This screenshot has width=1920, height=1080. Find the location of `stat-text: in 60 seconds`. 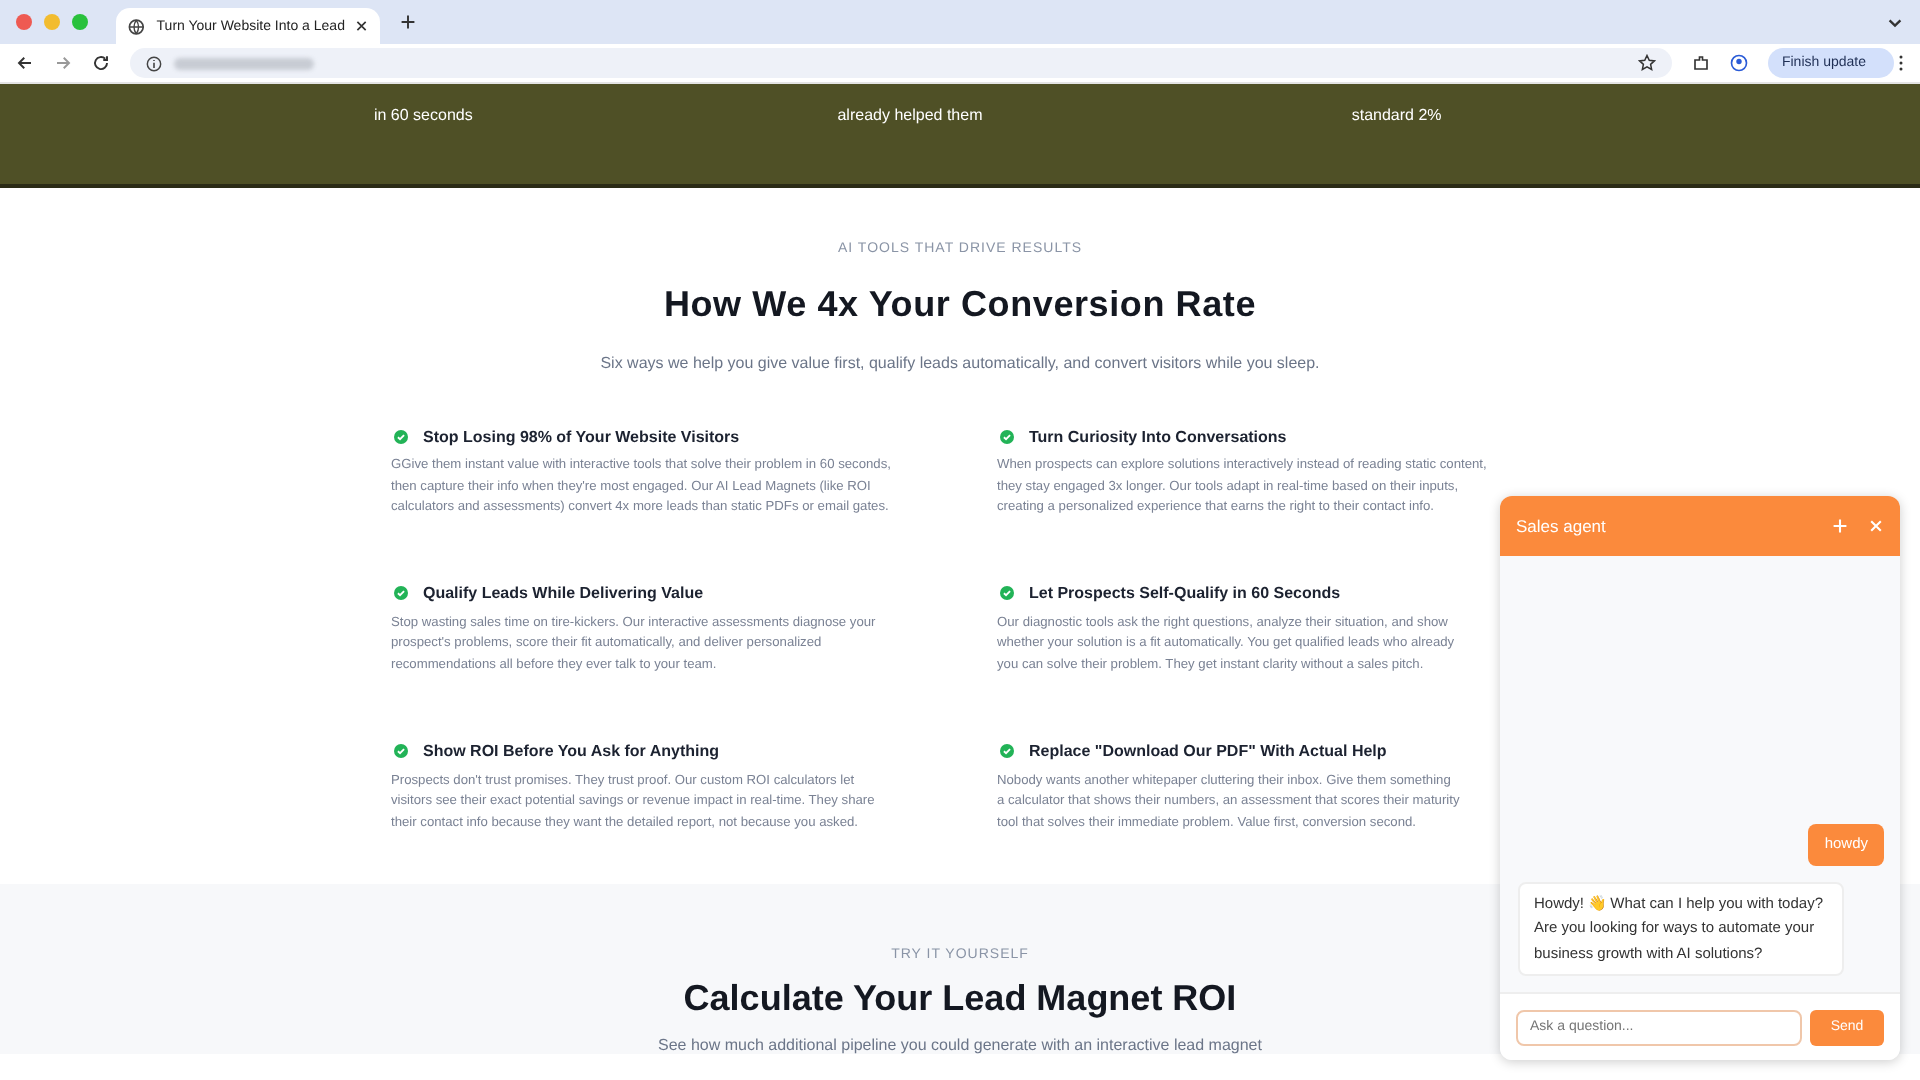

stat-text: in 60 seconds is located at coordinates (423, 115).